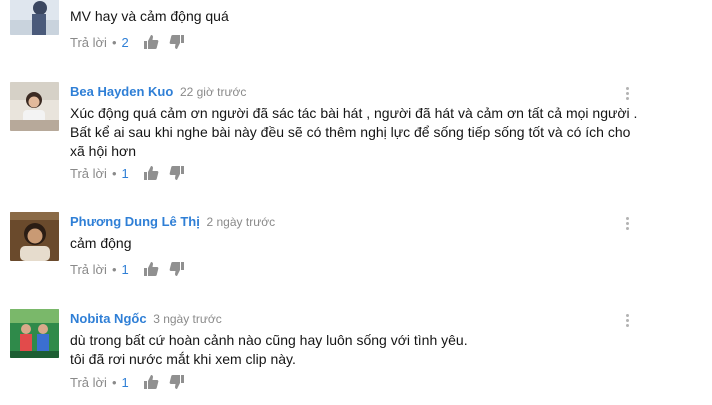 This screenshot has height=405, width=712. I want to click on like-count: 2, so click(125, 42).